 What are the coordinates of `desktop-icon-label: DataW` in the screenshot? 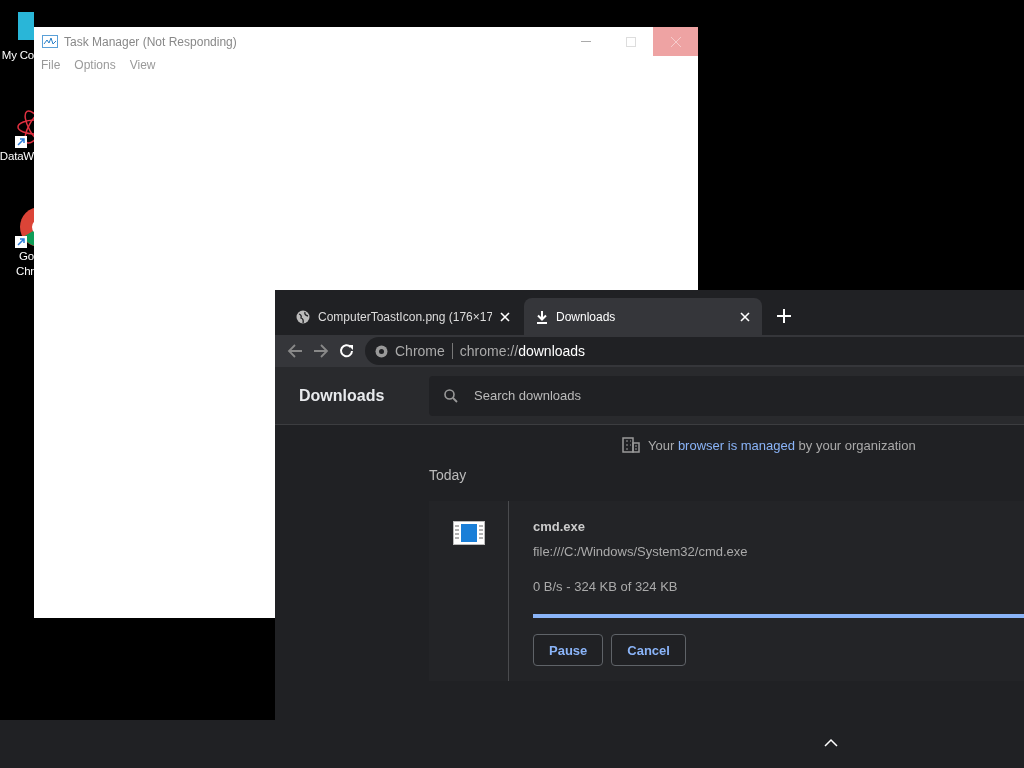 It's located at (17, 156).